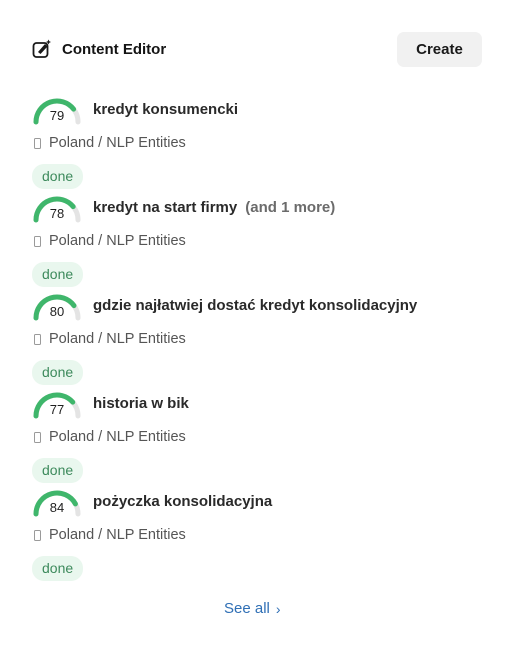  I want to click on score-value: 78, so click(57, 213).